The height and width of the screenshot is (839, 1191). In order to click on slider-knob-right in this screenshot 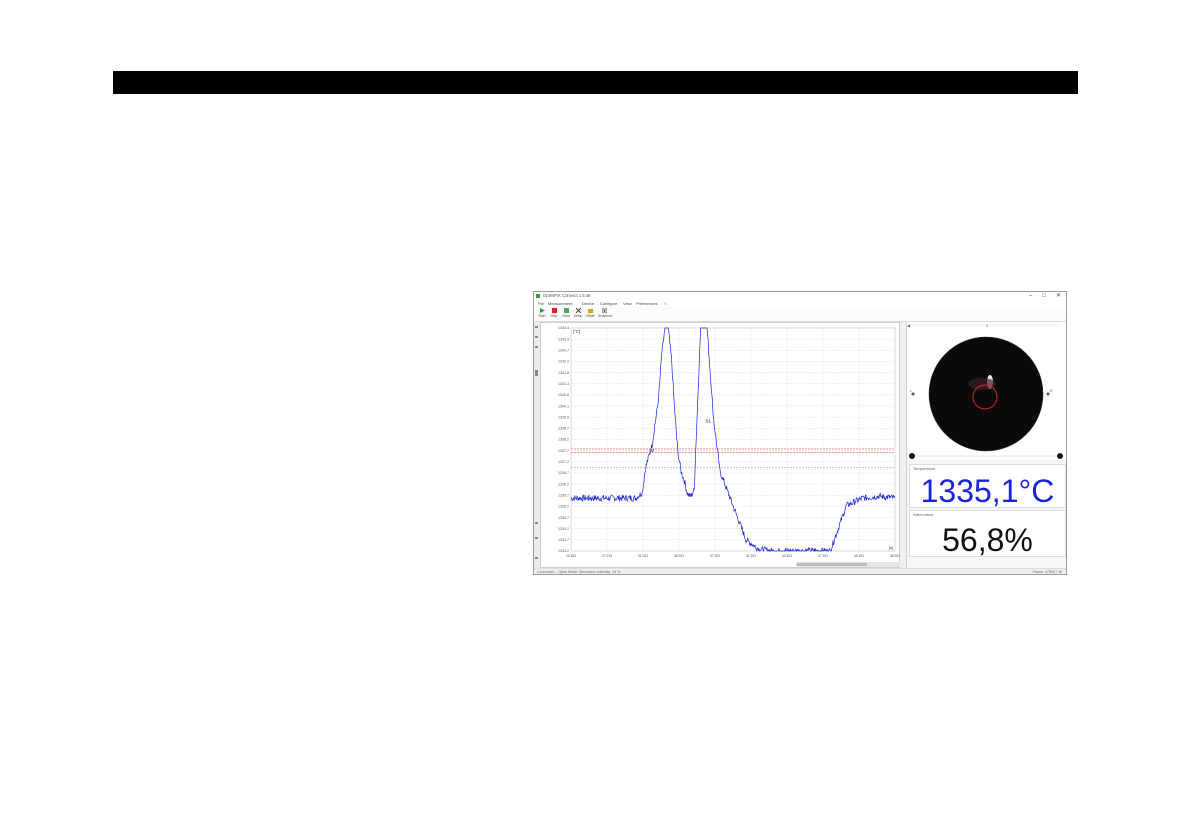, I will do `click(1060, 456)`.